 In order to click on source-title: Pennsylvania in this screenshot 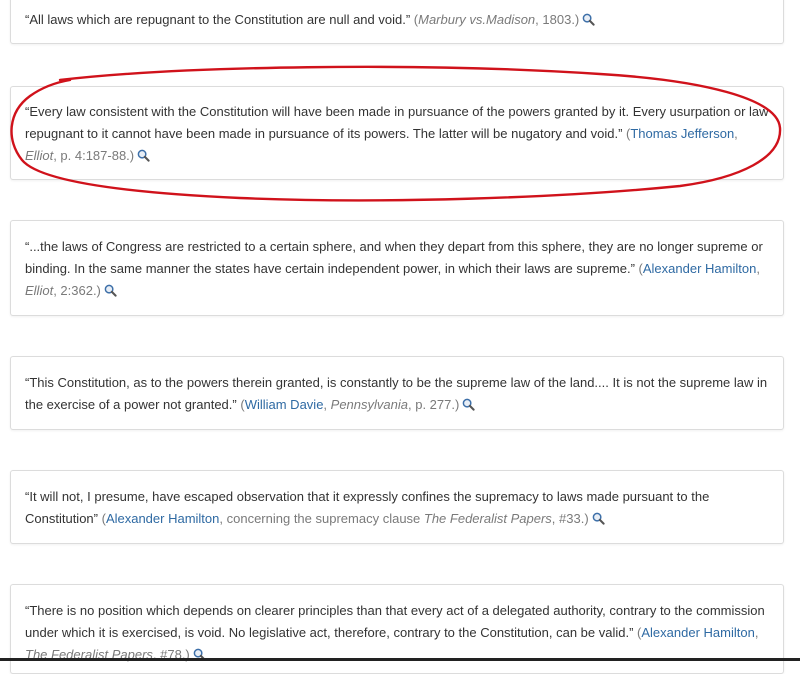, I will do `click(369, 404)`.